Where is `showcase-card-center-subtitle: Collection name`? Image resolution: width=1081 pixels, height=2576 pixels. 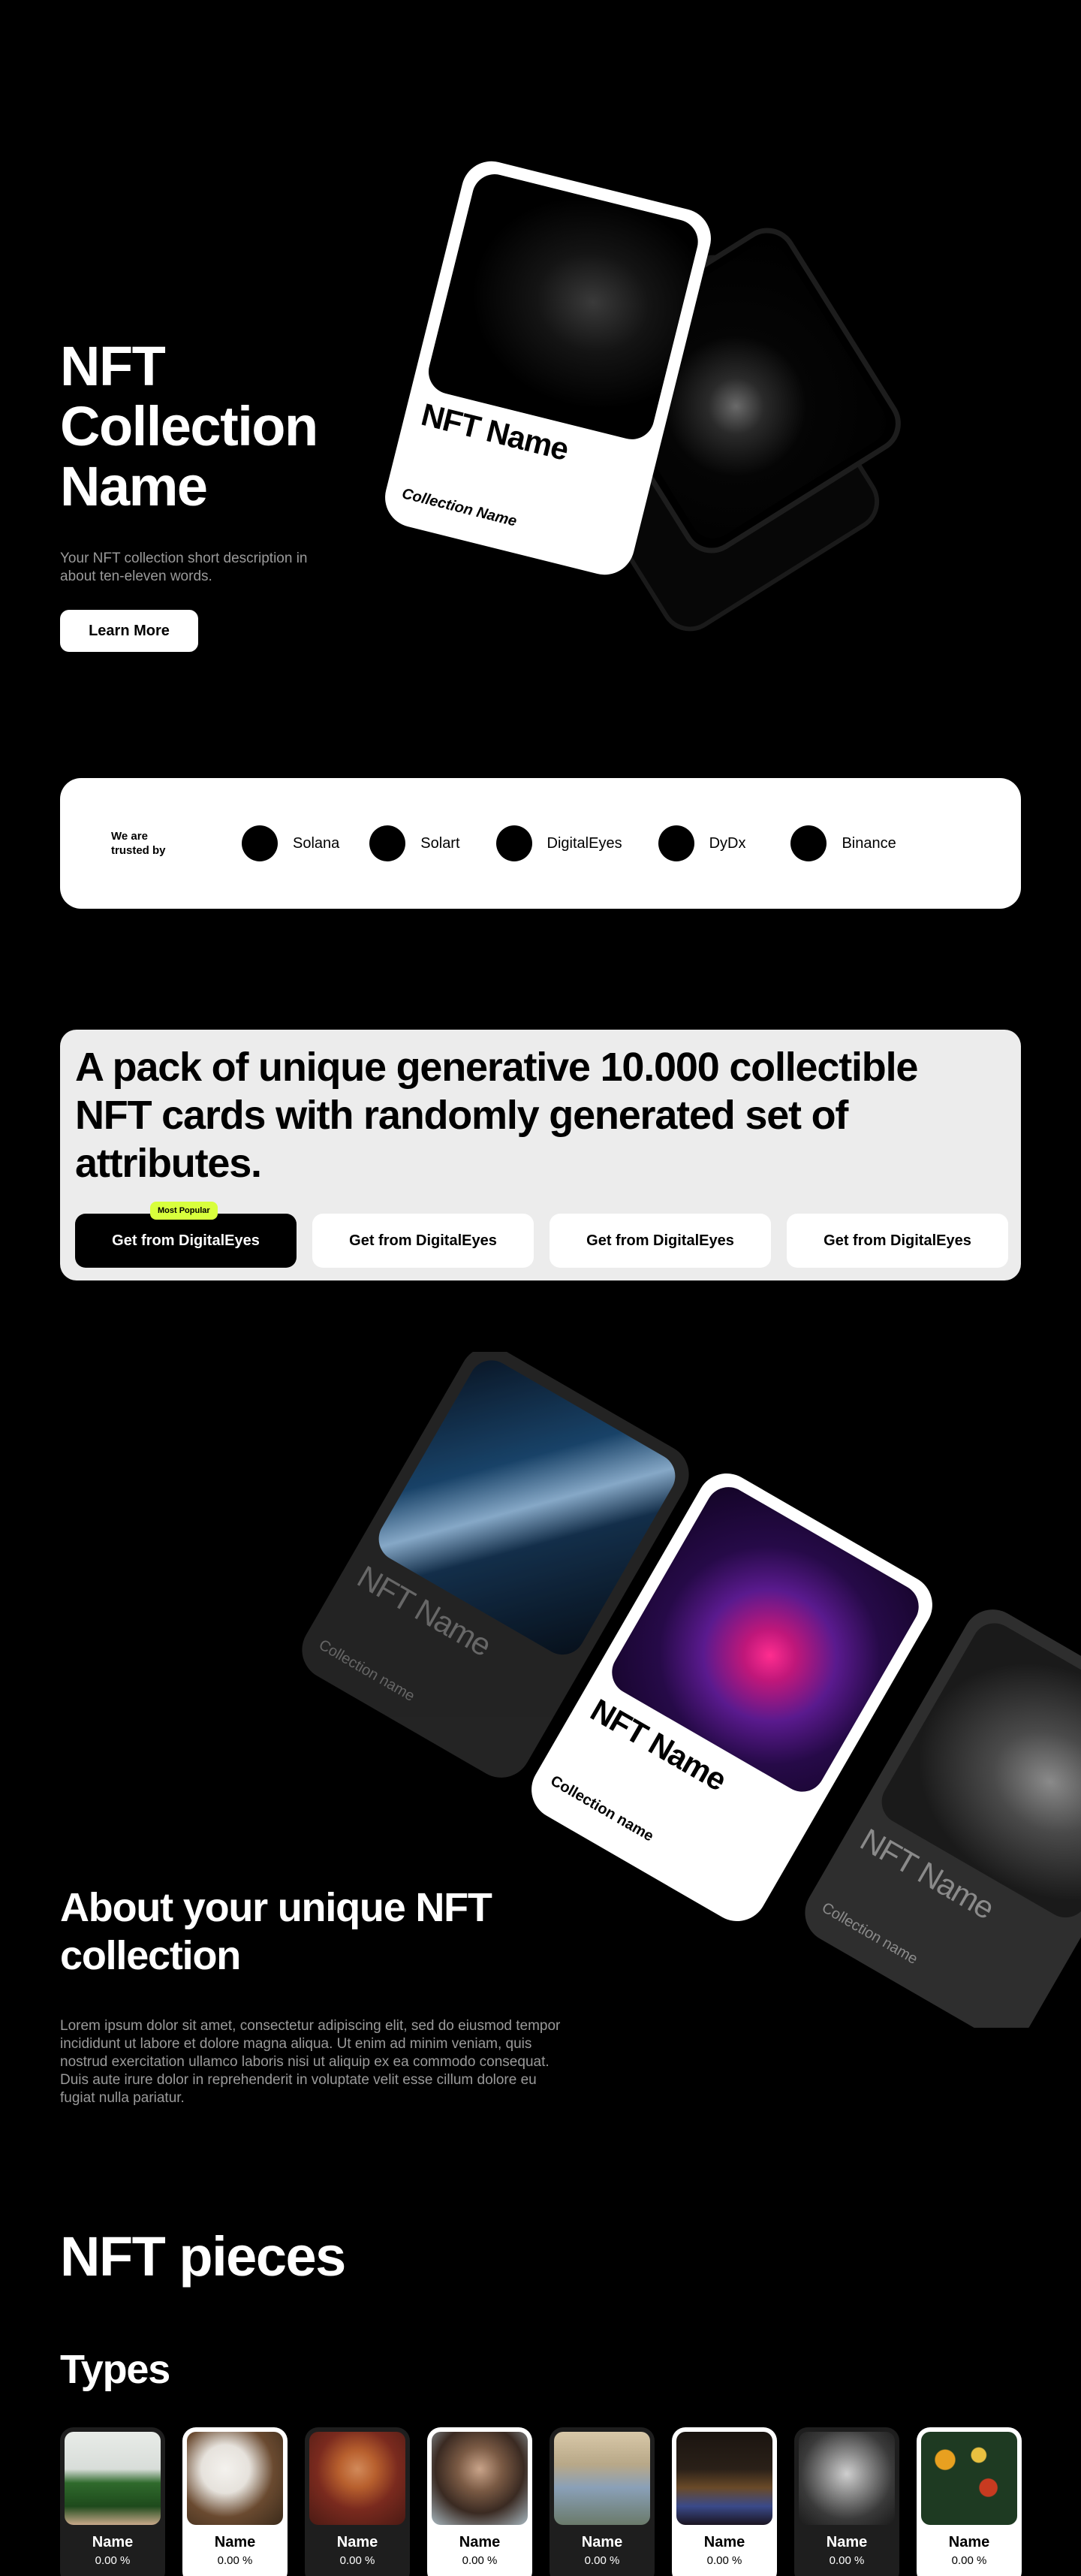
showcase-card-center-subtitle: Collection name is located at coordinates (602, 1809).